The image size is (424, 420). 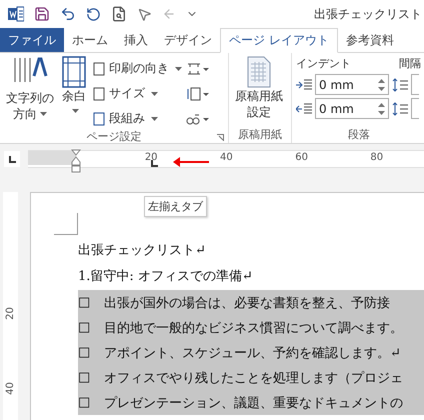 What do you see at coordinates (68, 14) in the screenshot?
I see `undo-icon` at bounding box center [68, 14].